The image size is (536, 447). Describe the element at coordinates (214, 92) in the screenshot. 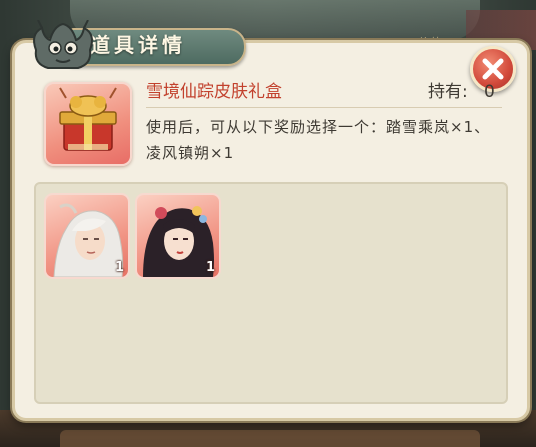

I see `item-name: 雪境仙踪皮肤礼盒` at that location.